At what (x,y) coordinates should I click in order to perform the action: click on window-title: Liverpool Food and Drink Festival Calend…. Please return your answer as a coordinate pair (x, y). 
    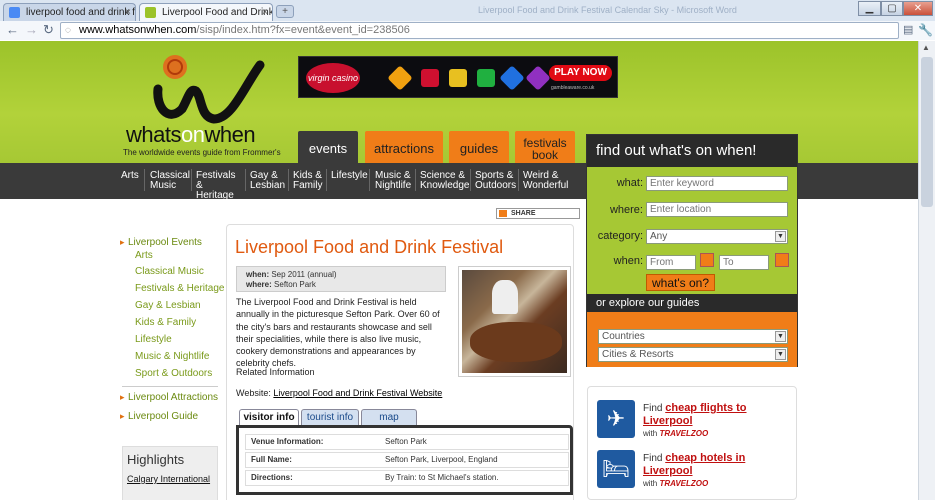
    Looking at the image, I should click on (607, 10).